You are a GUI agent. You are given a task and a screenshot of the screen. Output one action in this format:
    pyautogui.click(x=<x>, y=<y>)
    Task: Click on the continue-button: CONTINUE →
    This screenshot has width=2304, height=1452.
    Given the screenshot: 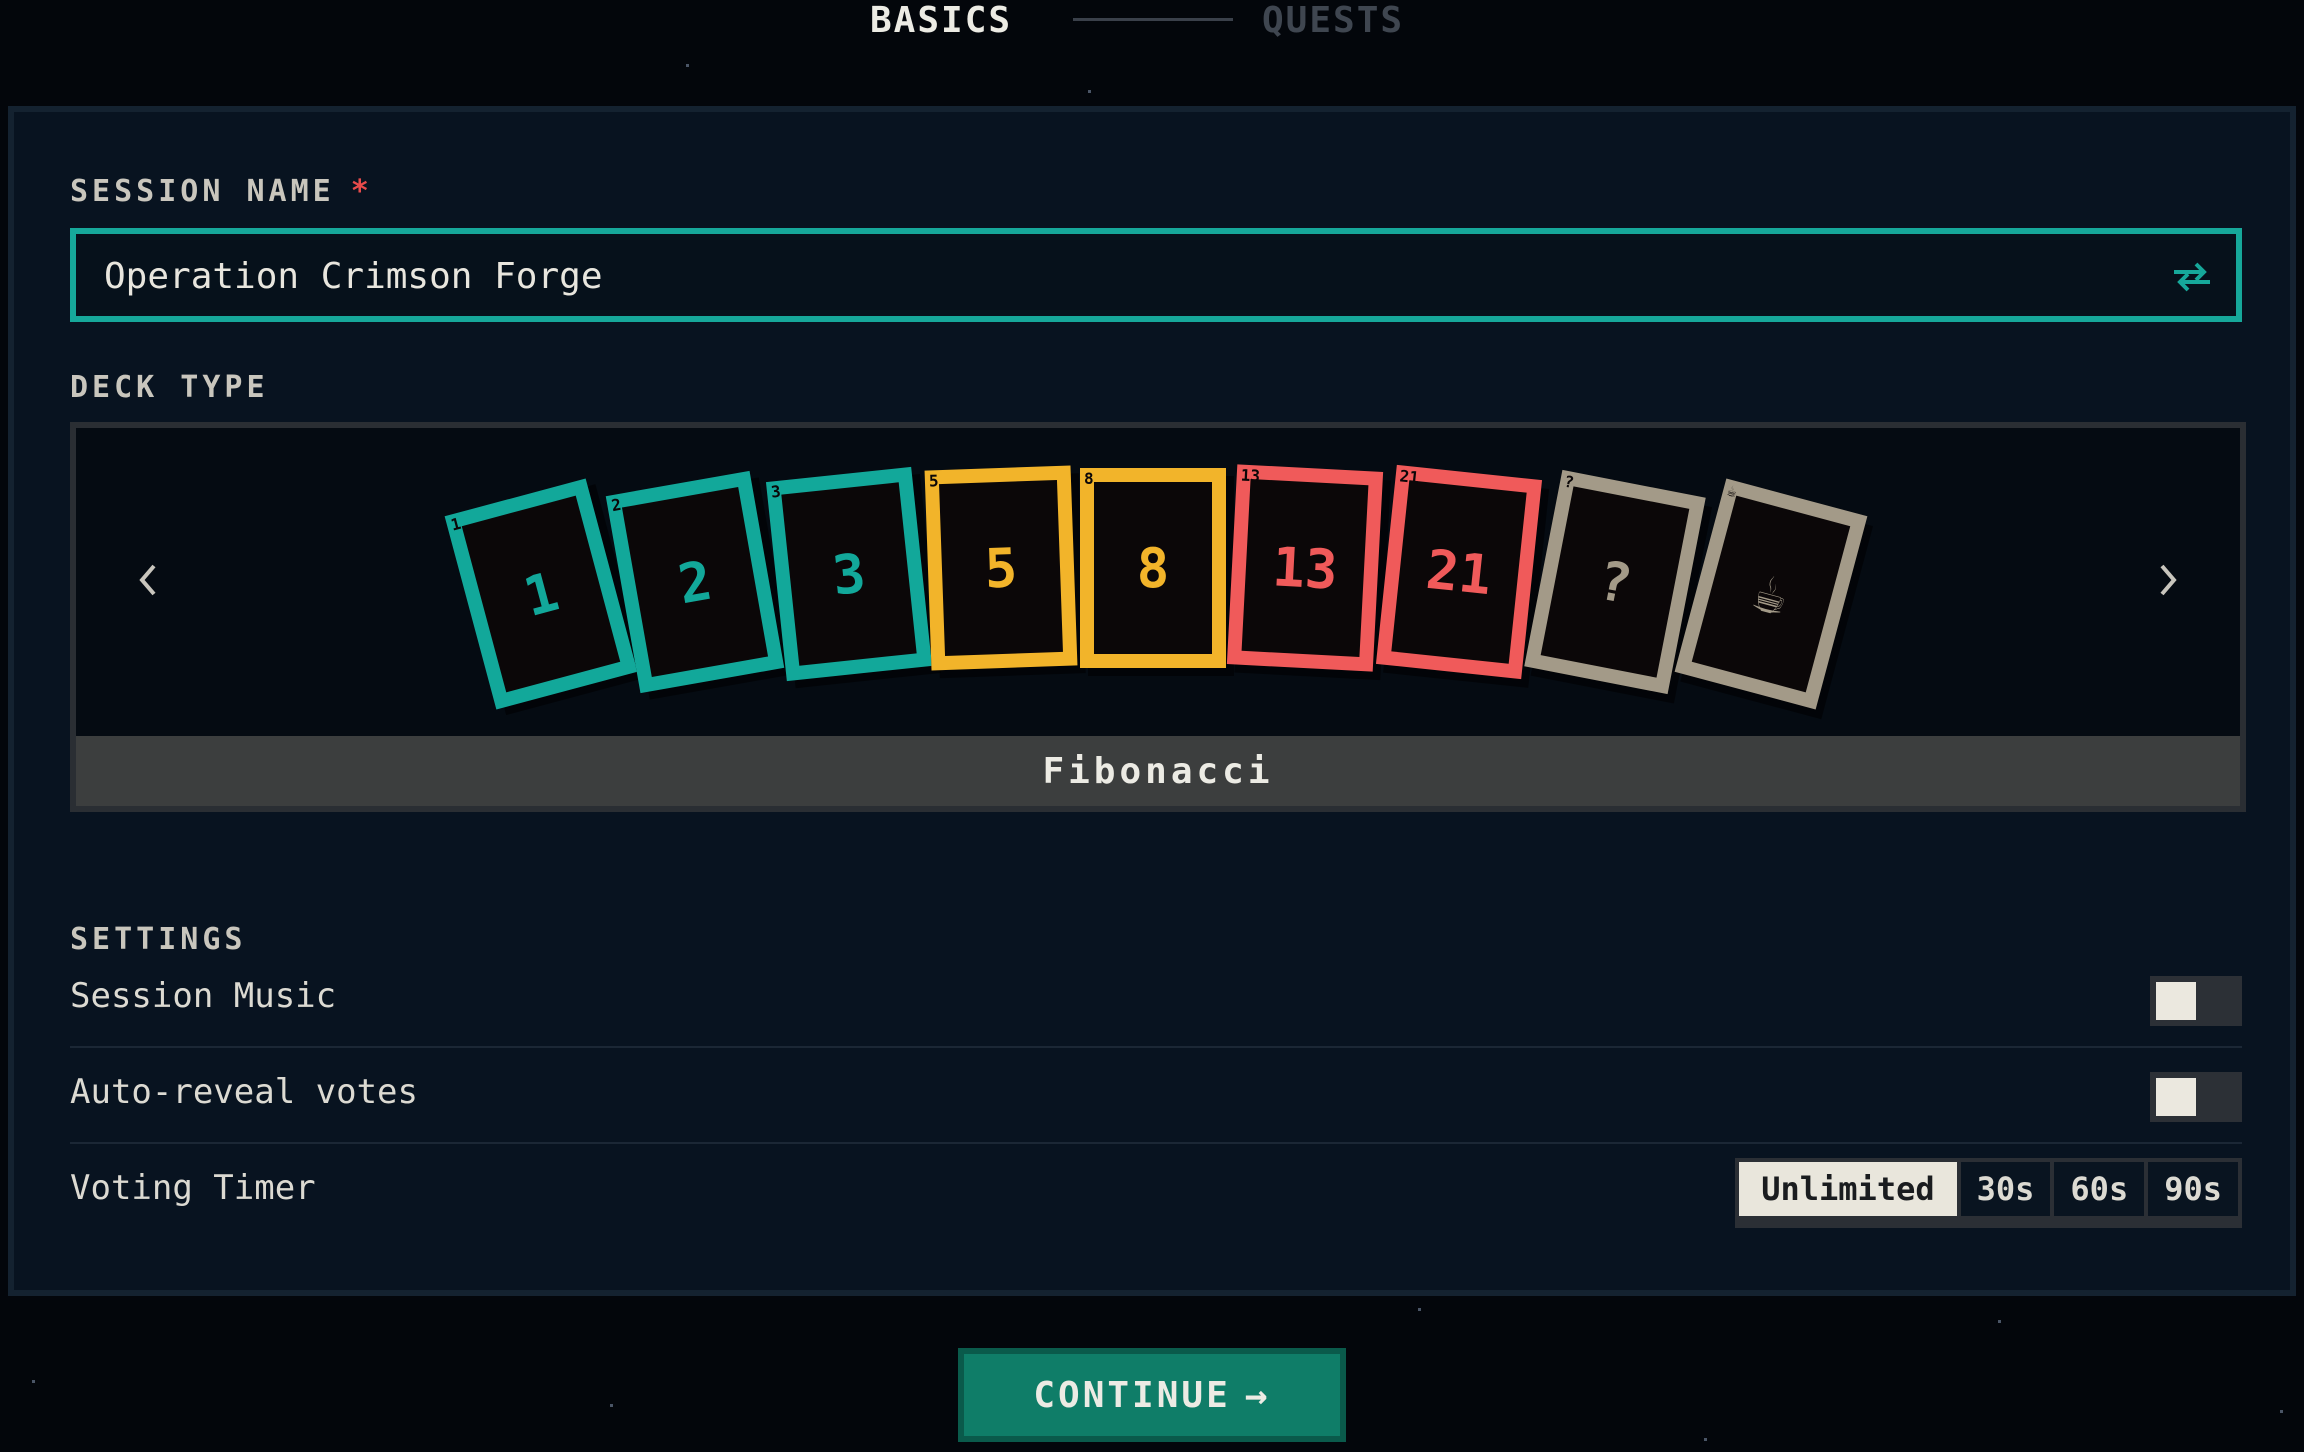 What is the action you would take?
    pyautogui.click(x=1152, y=1395)
    